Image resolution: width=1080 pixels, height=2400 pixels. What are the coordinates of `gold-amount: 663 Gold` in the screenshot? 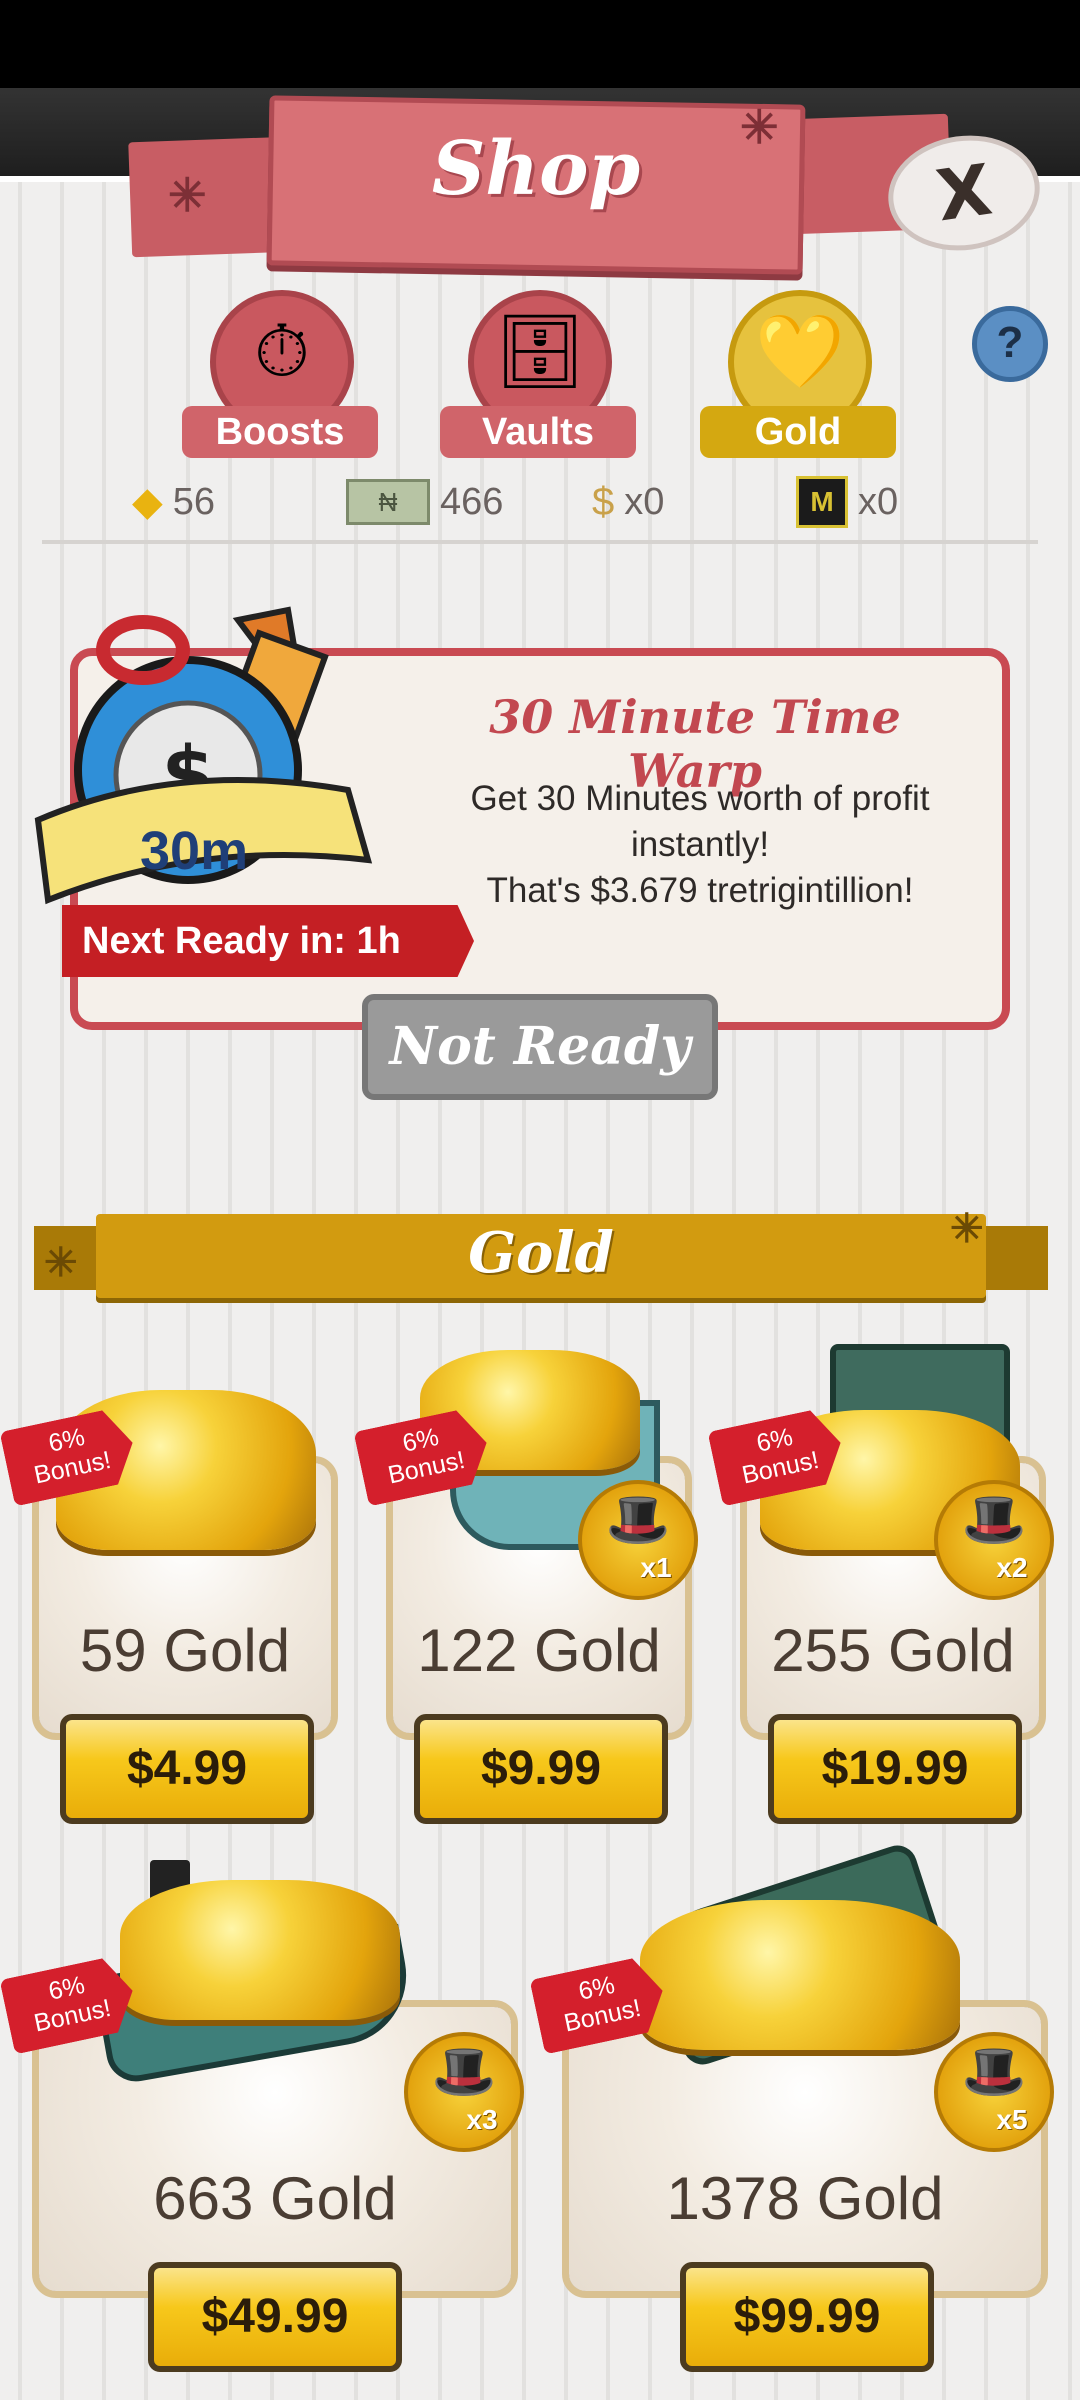 It's located at (275, 2198).